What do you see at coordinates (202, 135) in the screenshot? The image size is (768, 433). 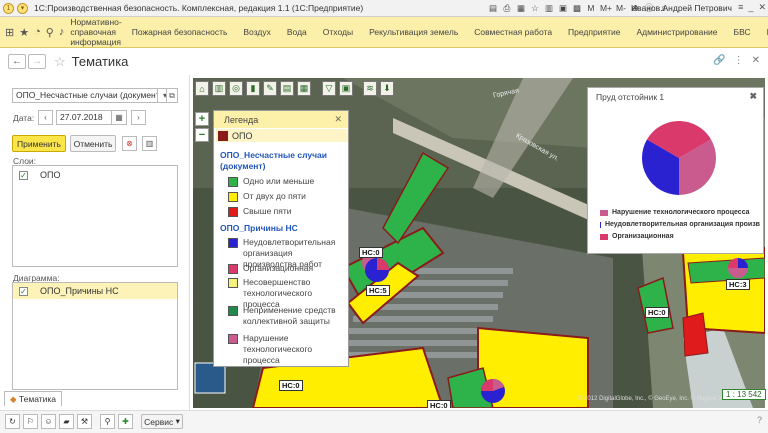 I see `zoom-out-button: −` at bounding box center [202, 135].